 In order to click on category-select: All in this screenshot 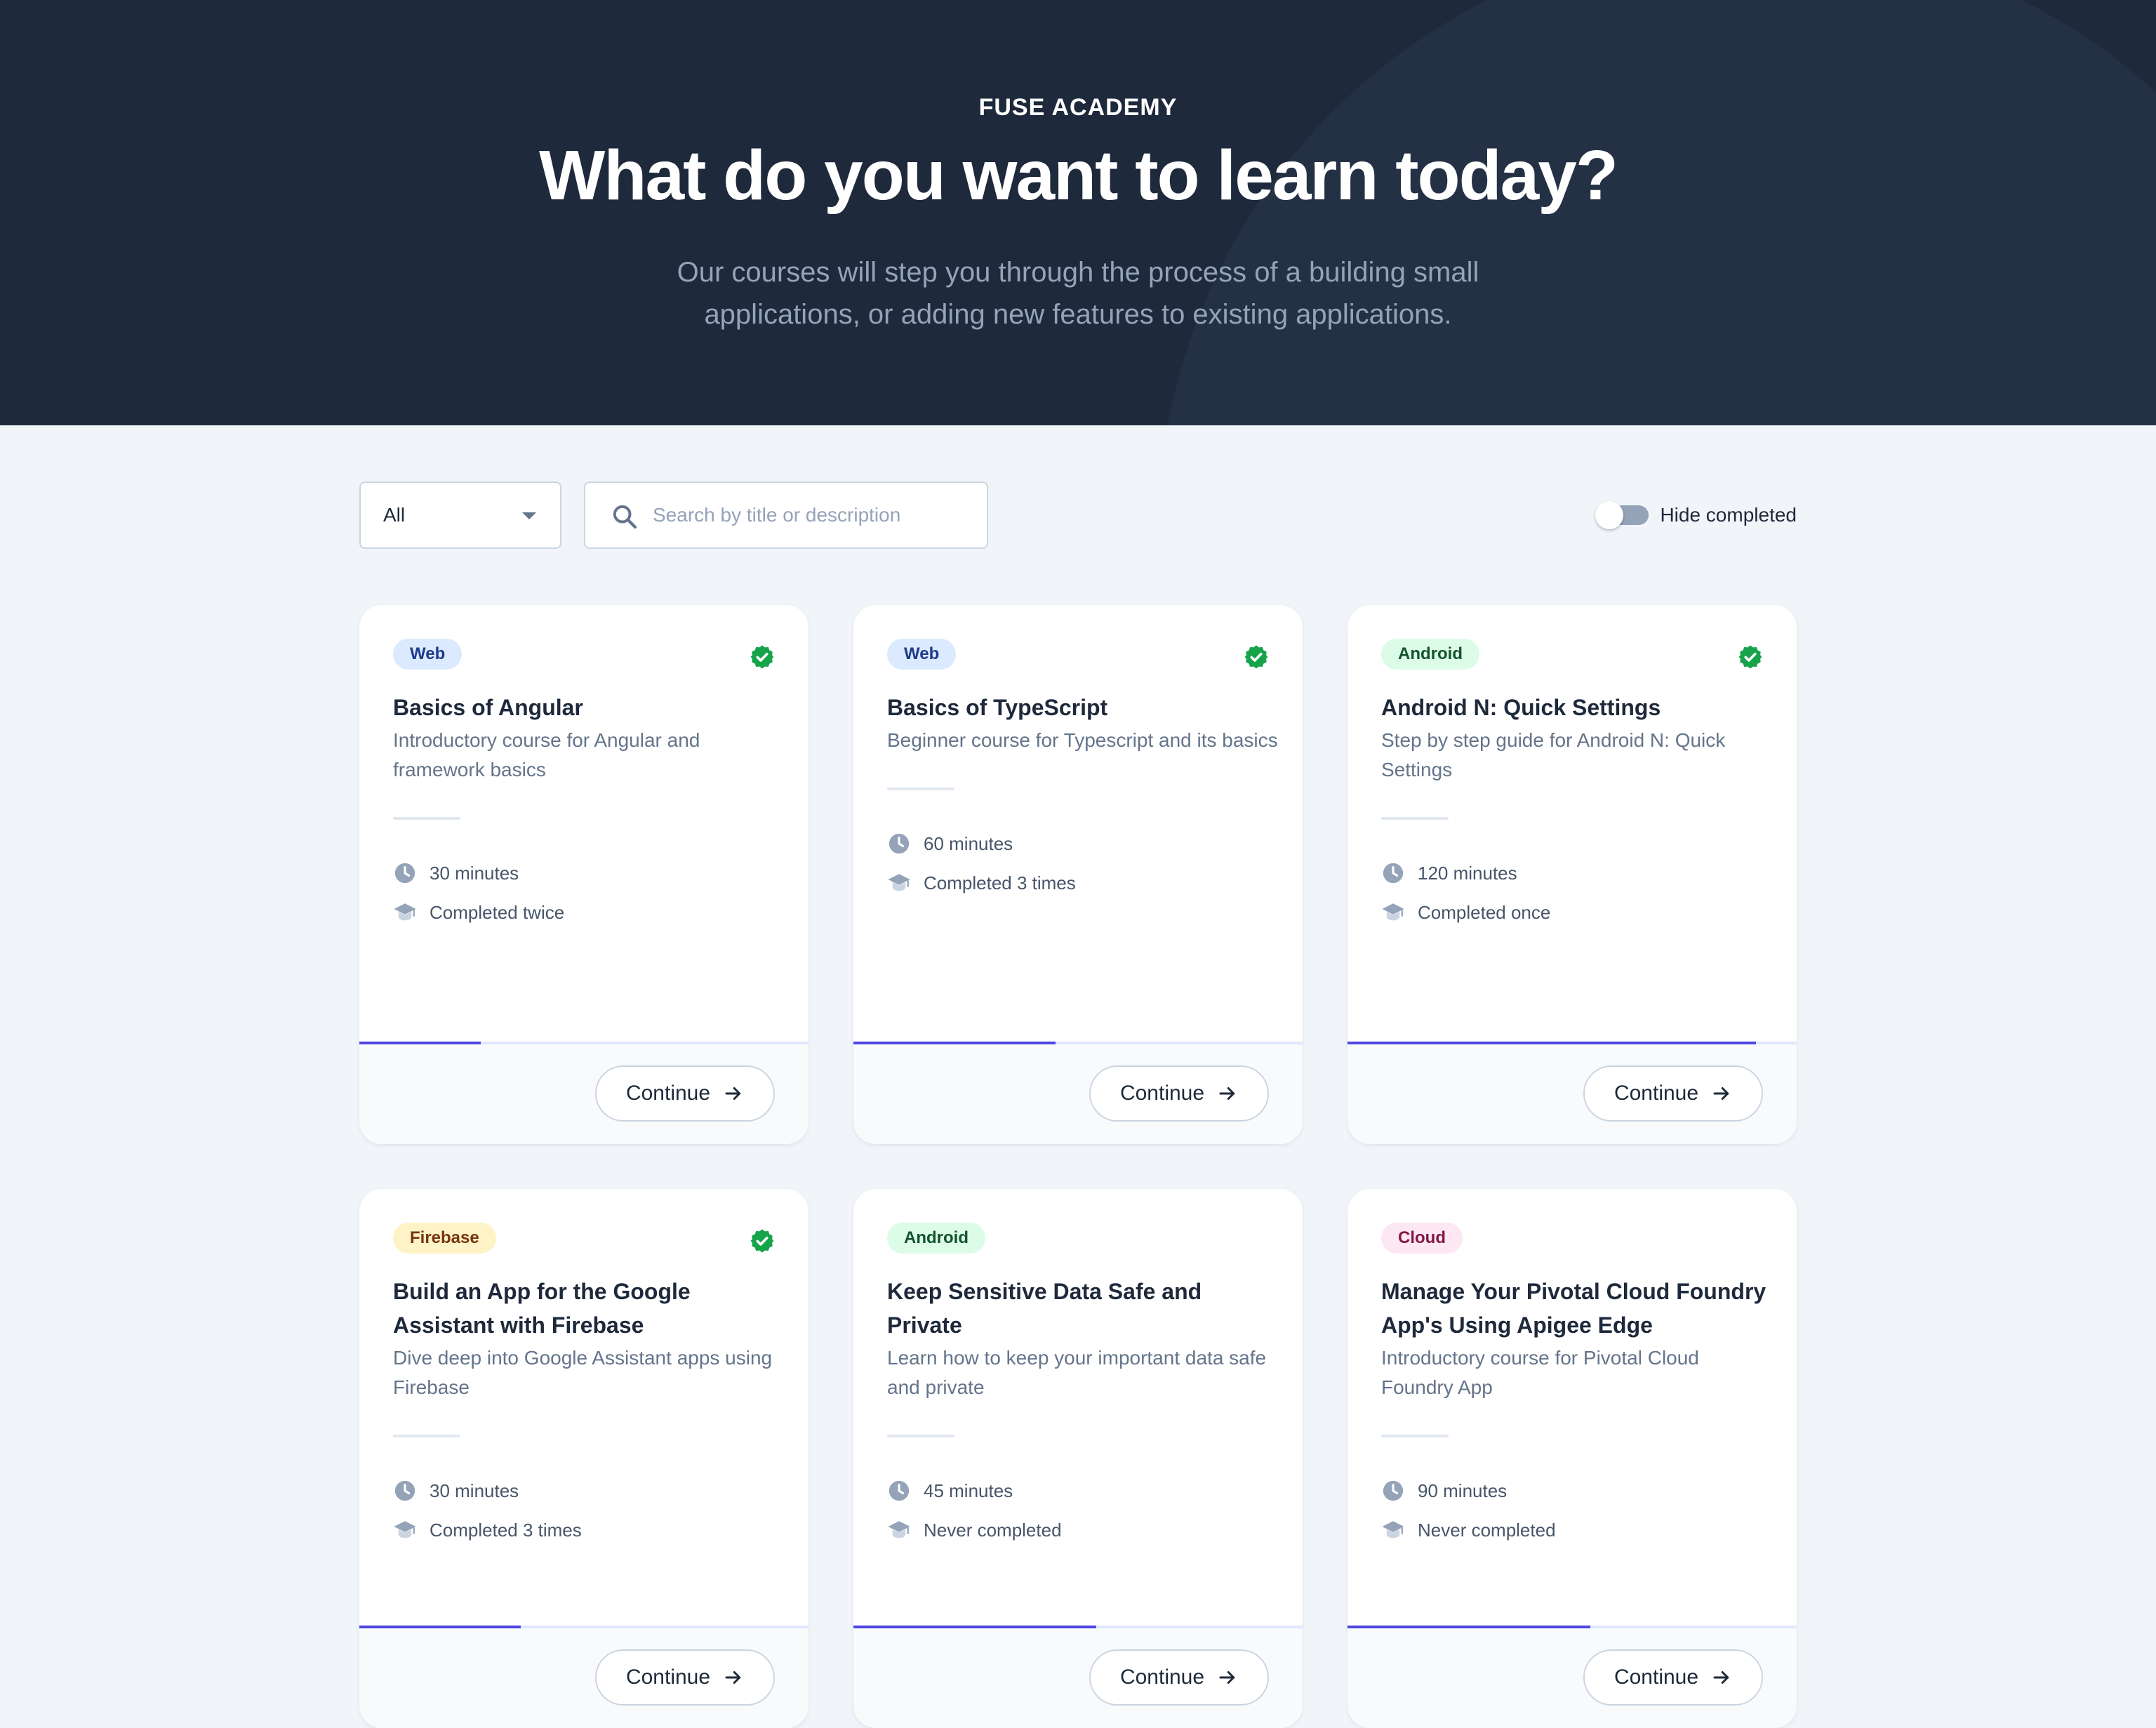, I will do `click(460, 515)`.